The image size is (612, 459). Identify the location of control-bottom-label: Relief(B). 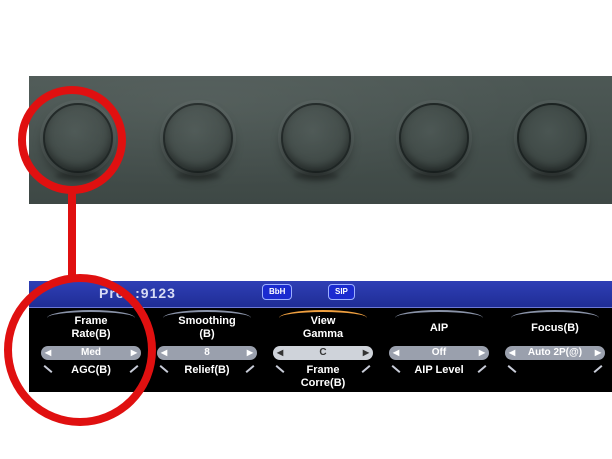
(207, 370).